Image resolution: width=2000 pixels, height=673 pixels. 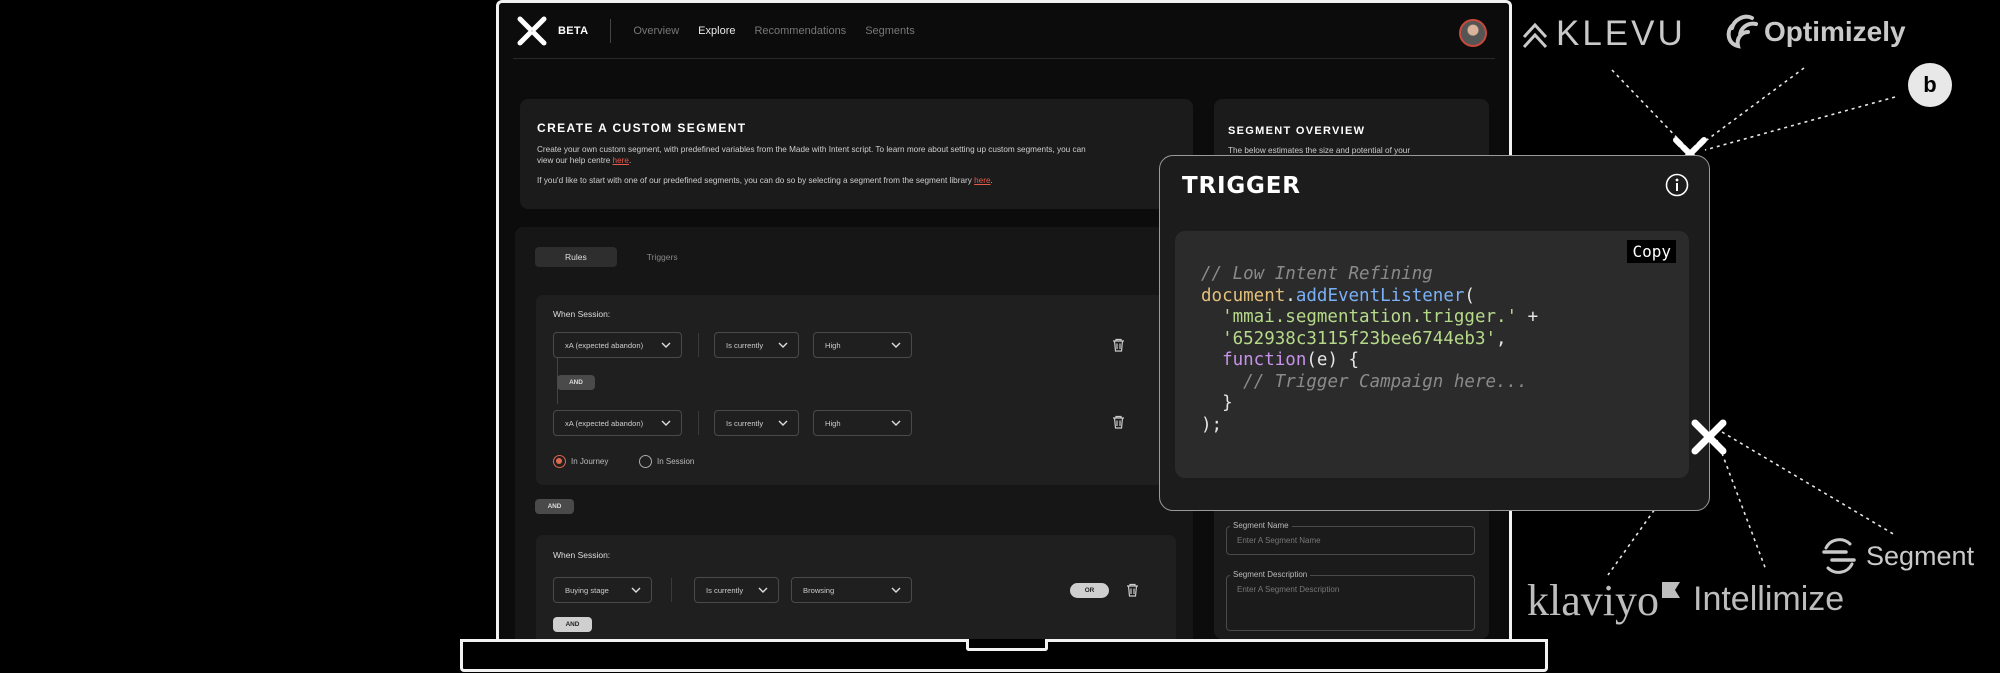 What do you see at coordinates (1604, 600) in the screenshot?
I see `klaviyo-logo: klaviyo` at bounding box center [1604, 600].